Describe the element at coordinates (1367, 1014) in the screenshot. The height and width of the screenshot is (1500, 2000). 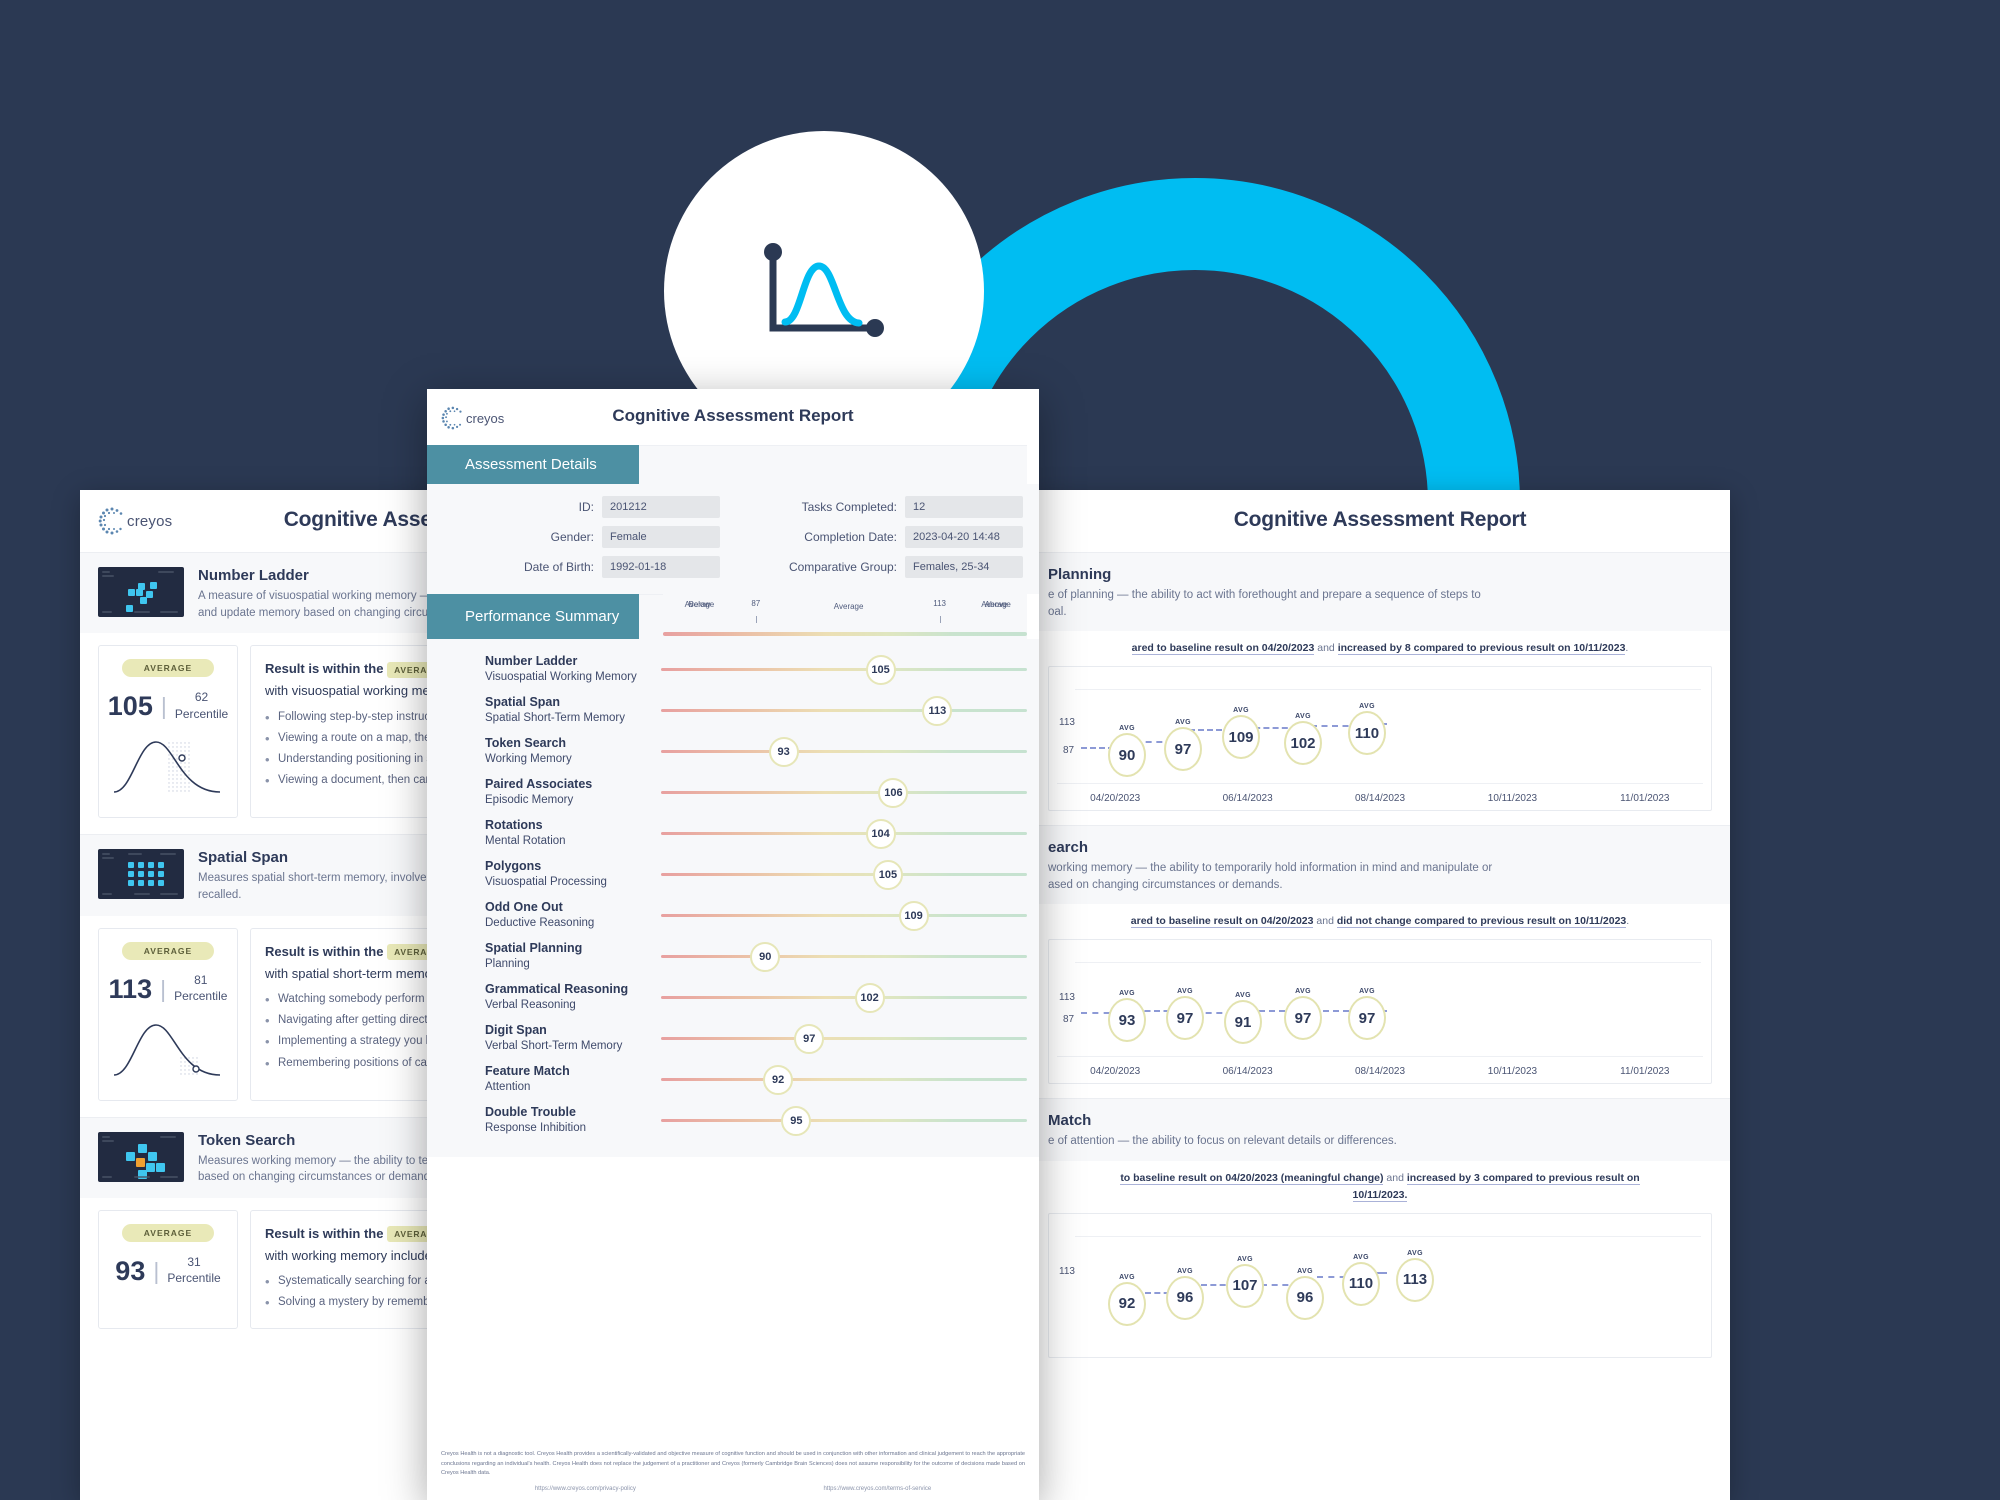
I see `trend-node: AVG 97` at that location.